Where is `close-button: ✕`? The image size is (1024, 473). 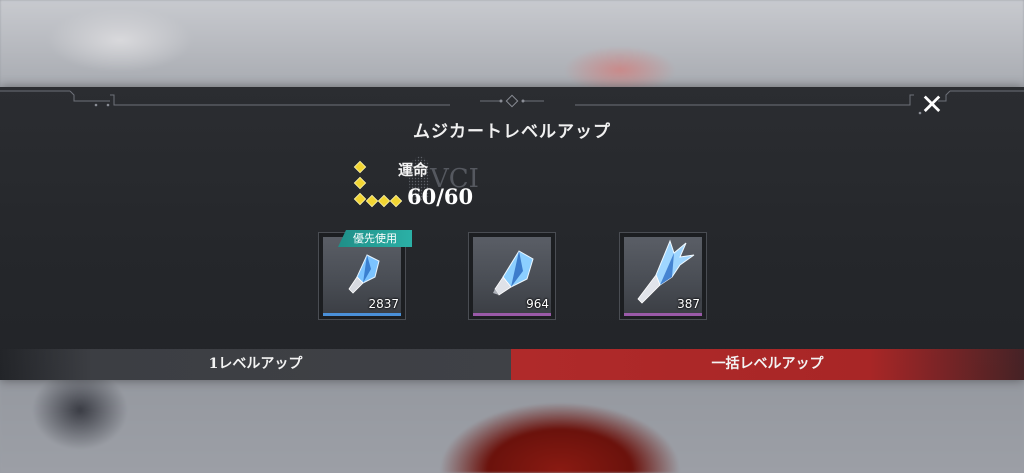
close-button: ✕ is located at coordinates (932, 105).